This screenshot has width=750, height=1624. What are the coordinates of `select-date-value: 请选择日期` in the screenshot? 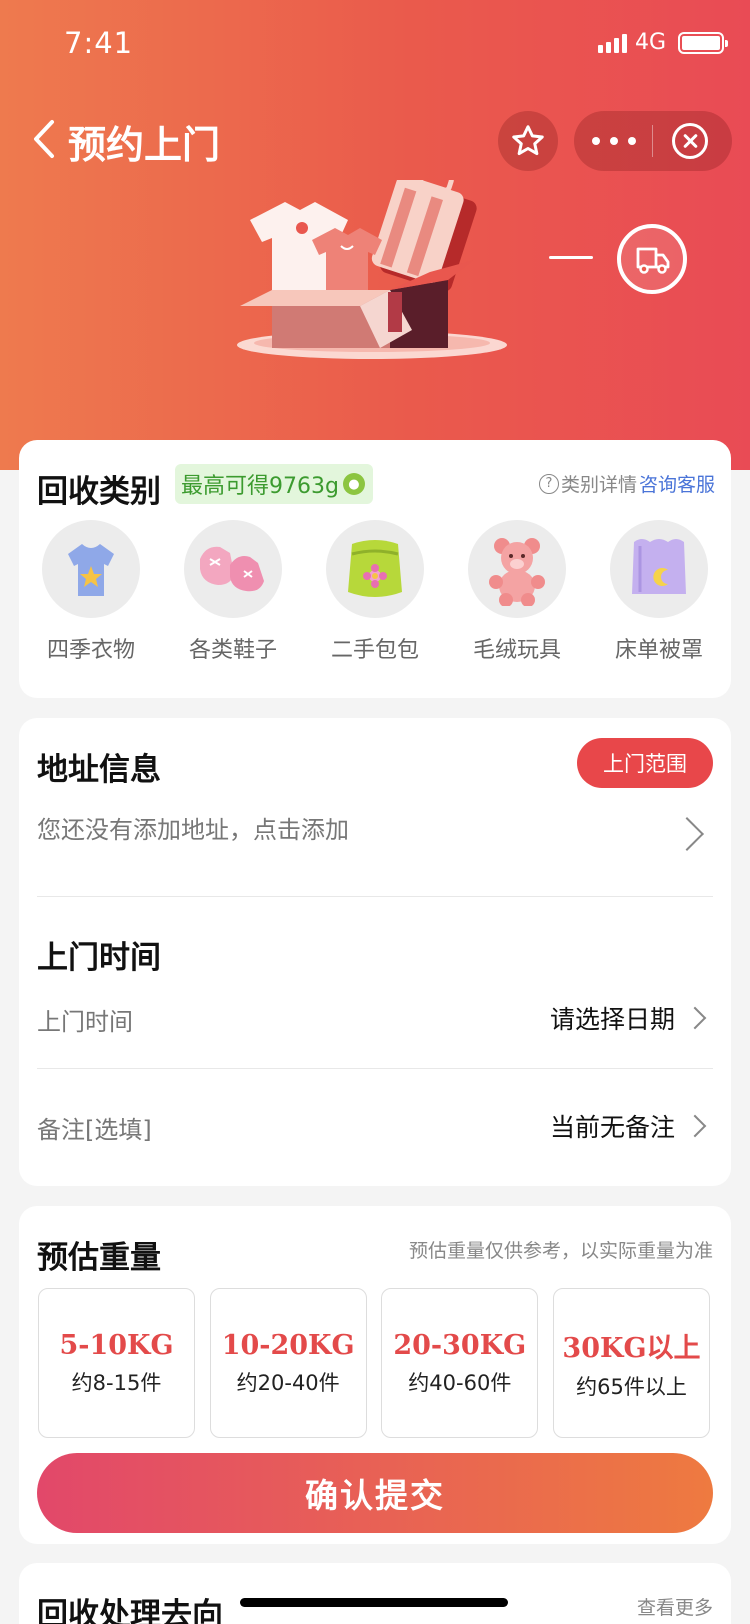 It's located at (612, 1018).